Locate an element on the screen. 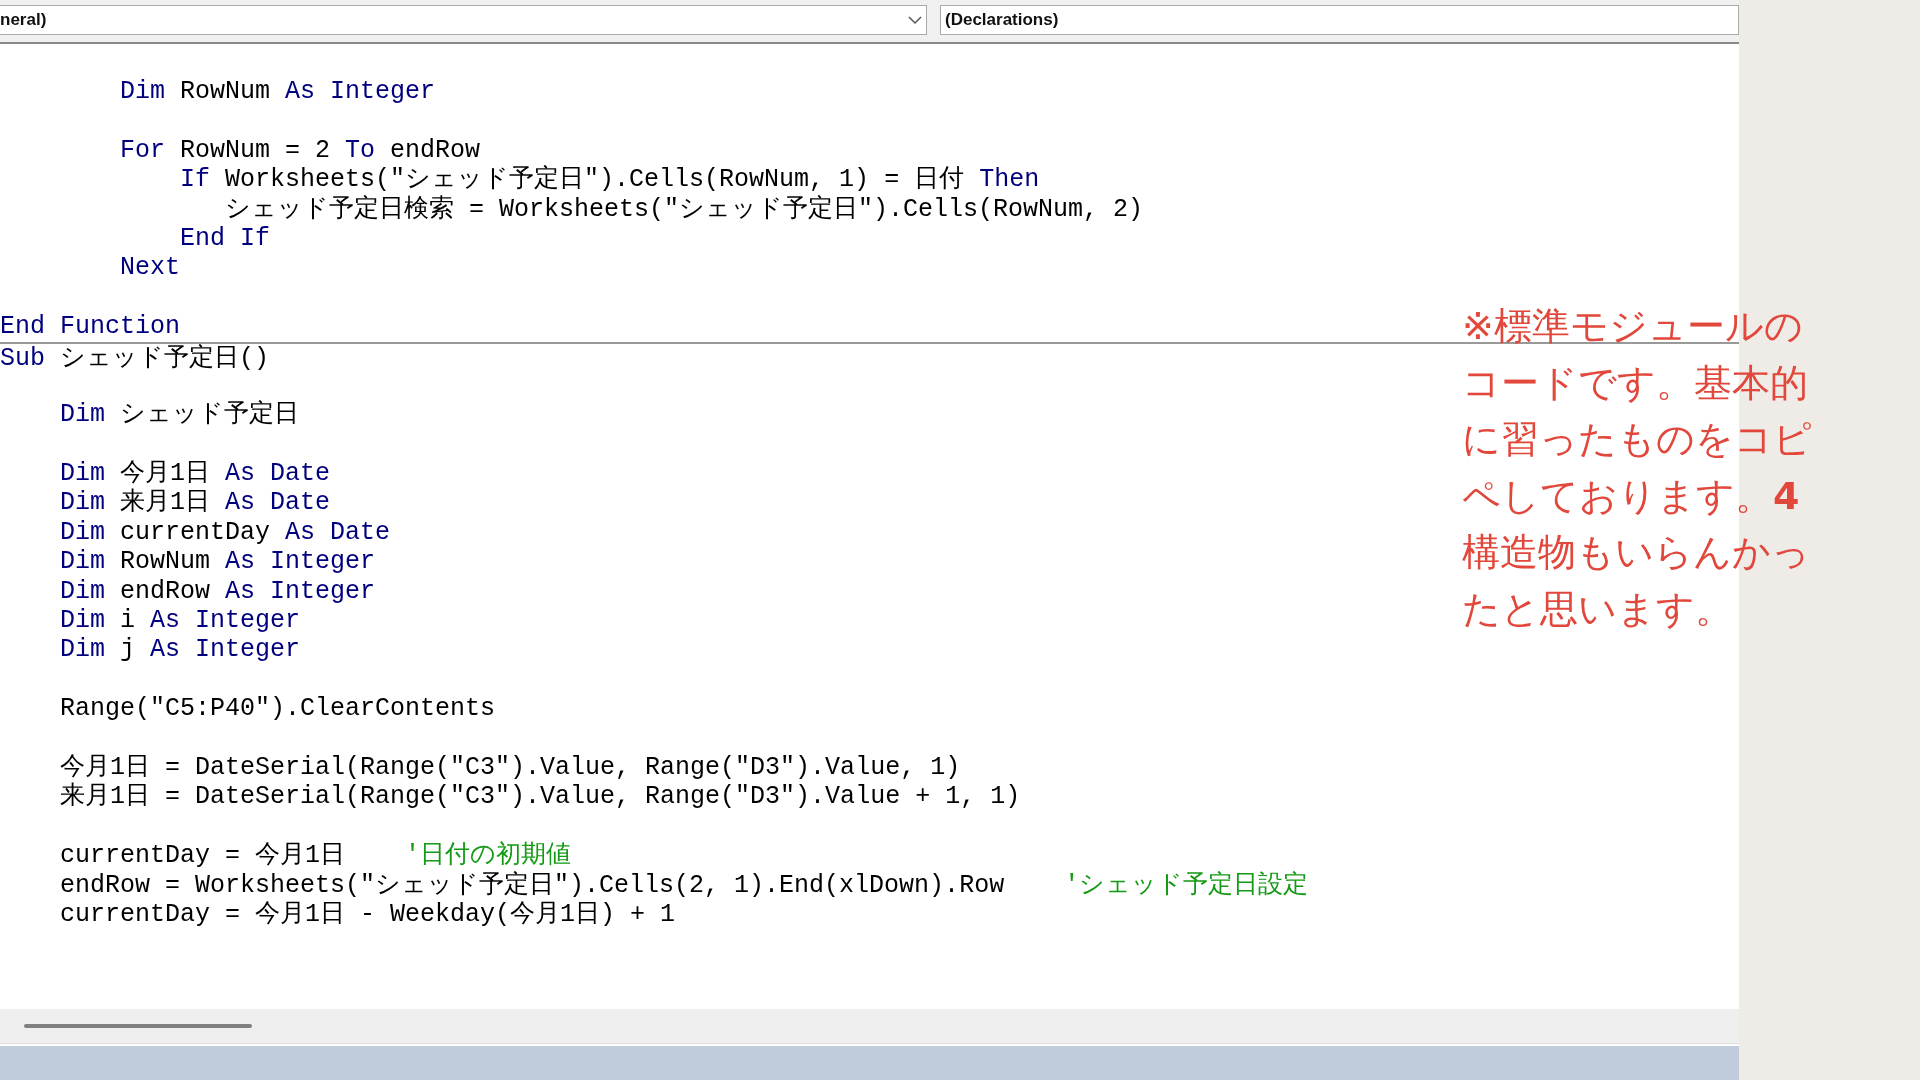 The height and width of the screenshot is (1080, 1920). code-line: If Worksheets("シェッド予定日").Cells(RowNum, 1) = 日付 Then is located at coordinates (609, 180).